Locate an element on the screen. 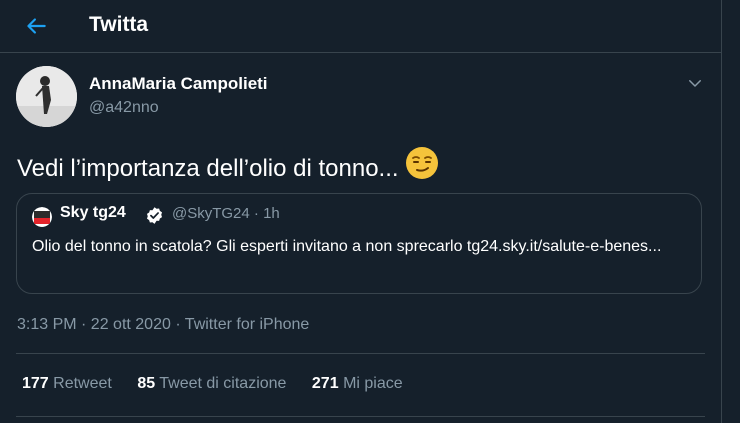  page-title: Twitta is located at coordinates (119, 24).